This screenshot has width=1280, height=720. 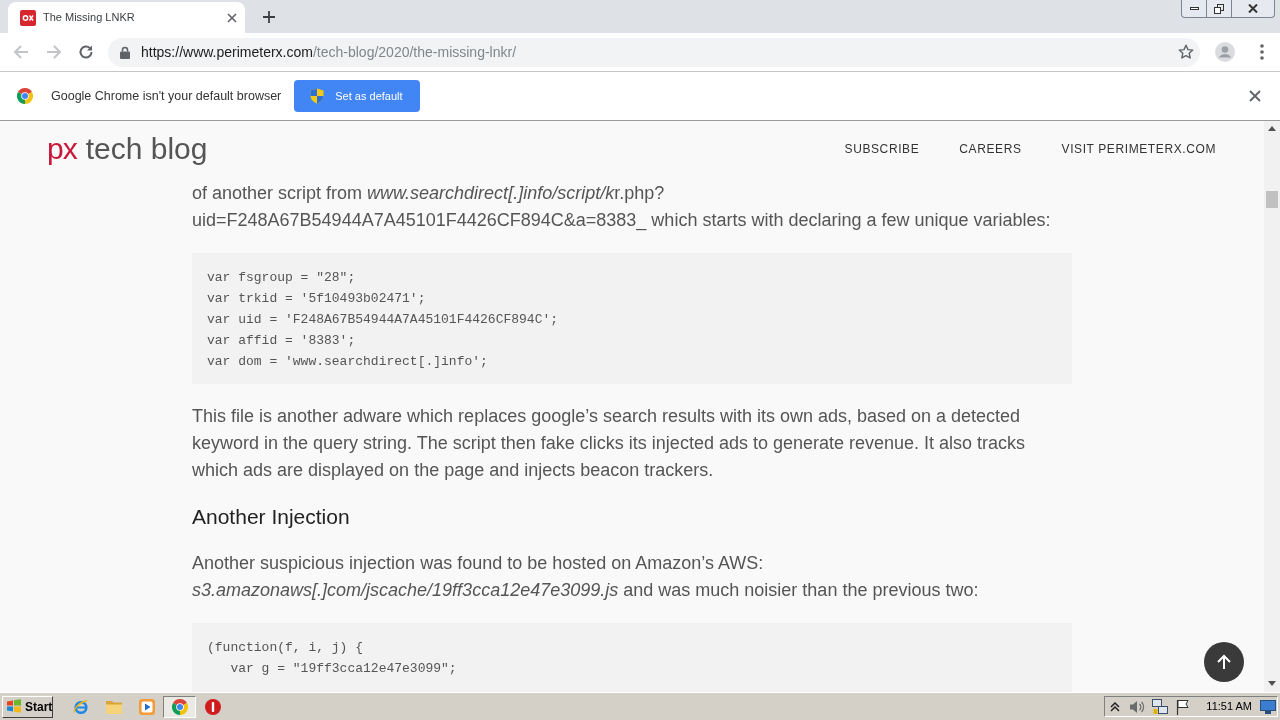 I want to click on network-icon, so click(x=1160, y=706).